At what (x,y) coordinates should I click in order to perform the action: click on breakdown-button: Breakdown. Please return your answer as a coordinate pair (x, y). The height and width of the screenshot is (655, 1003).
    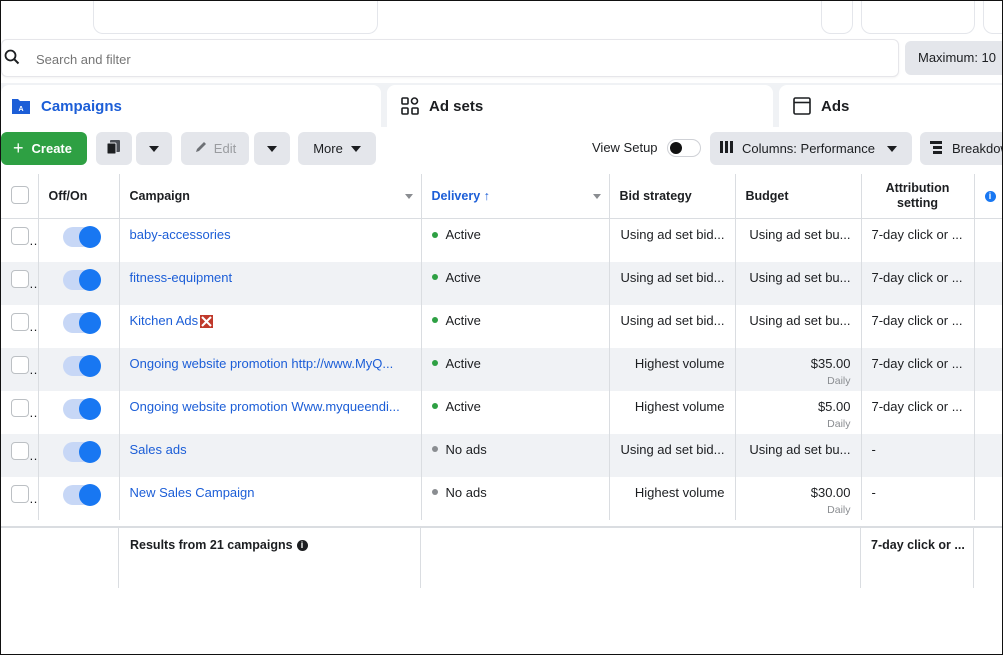
    Looking at the image, I should click on (961, 148).